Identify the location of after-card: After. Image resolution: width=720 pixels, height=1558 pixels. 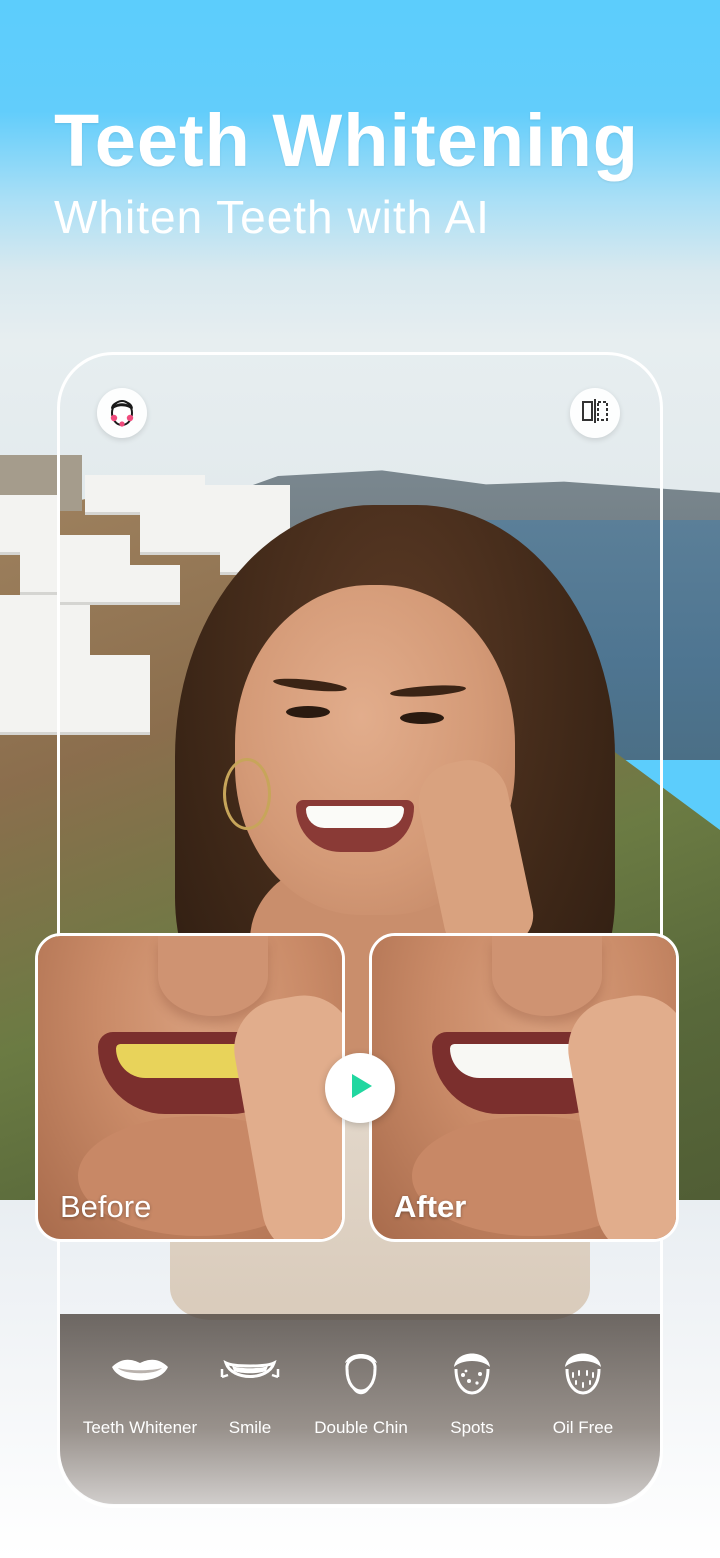
(524, 1087).